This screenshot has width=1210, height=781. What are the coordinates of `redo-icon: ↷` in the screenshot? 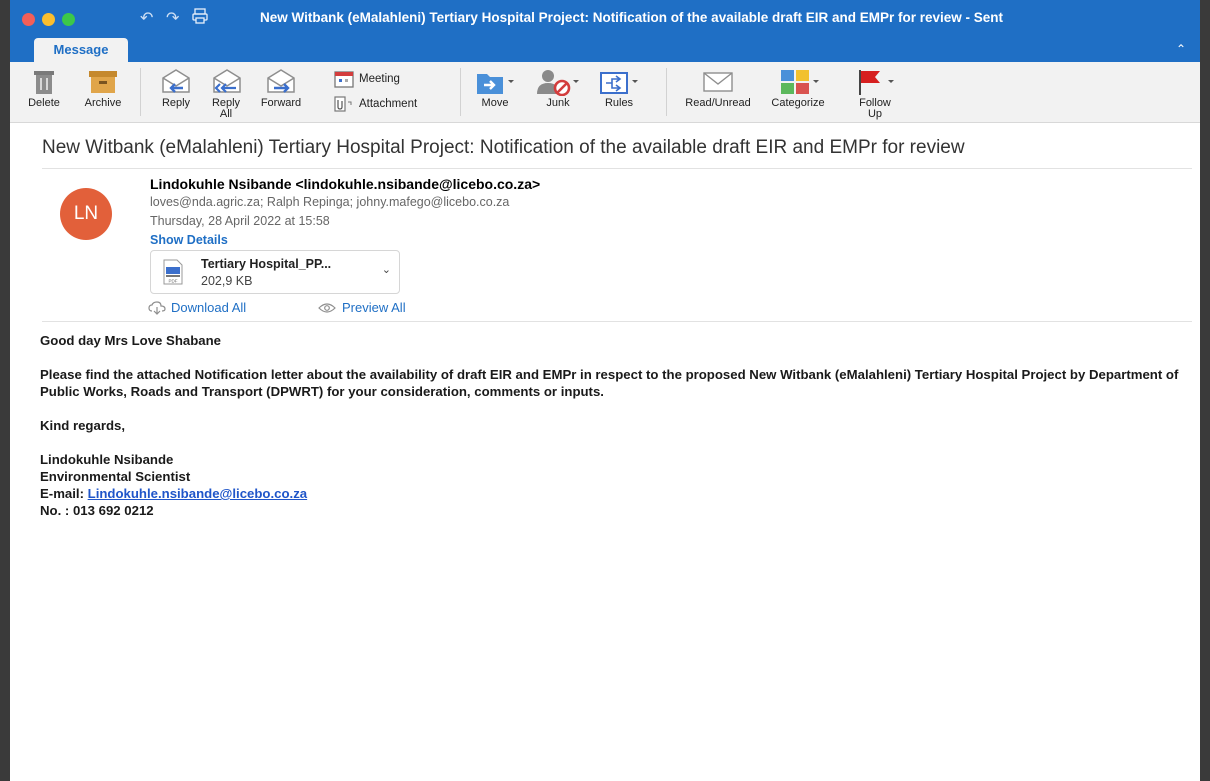 It's located at (172, 18).